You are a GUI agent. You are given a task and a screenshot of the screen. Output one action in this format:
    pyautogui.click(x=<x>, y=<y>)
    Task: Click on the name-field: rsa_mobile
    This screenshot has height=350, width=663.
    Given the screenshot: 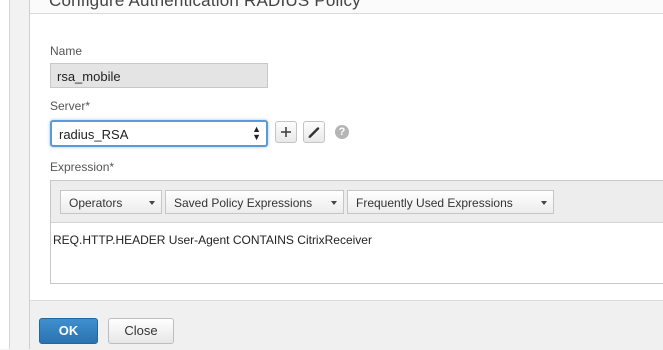 What is the action you would take?
    pyautogui.click(x=159, y=75)
    